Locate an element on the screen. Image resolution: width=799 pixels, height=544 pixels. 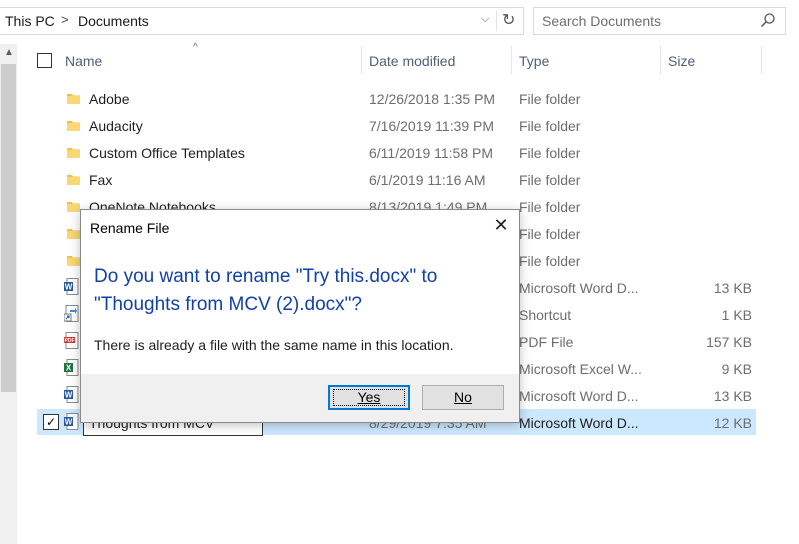
no-button-label: No is located at coordinates (463, 397).